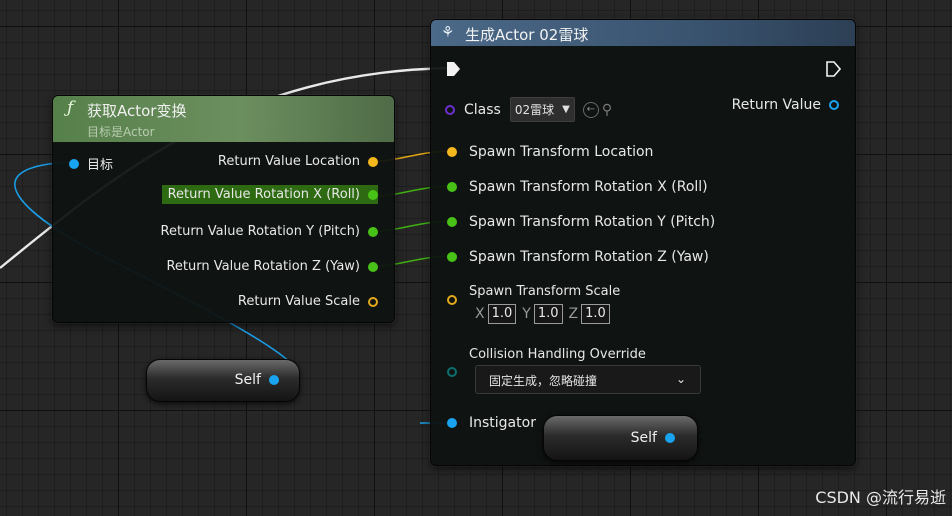 The width and height of the screenshot is (952, 516). Describe the element at coordinates (561, 152) in the screenshot. I see `spawn-location-label: Spawn Transform Location` at that location.